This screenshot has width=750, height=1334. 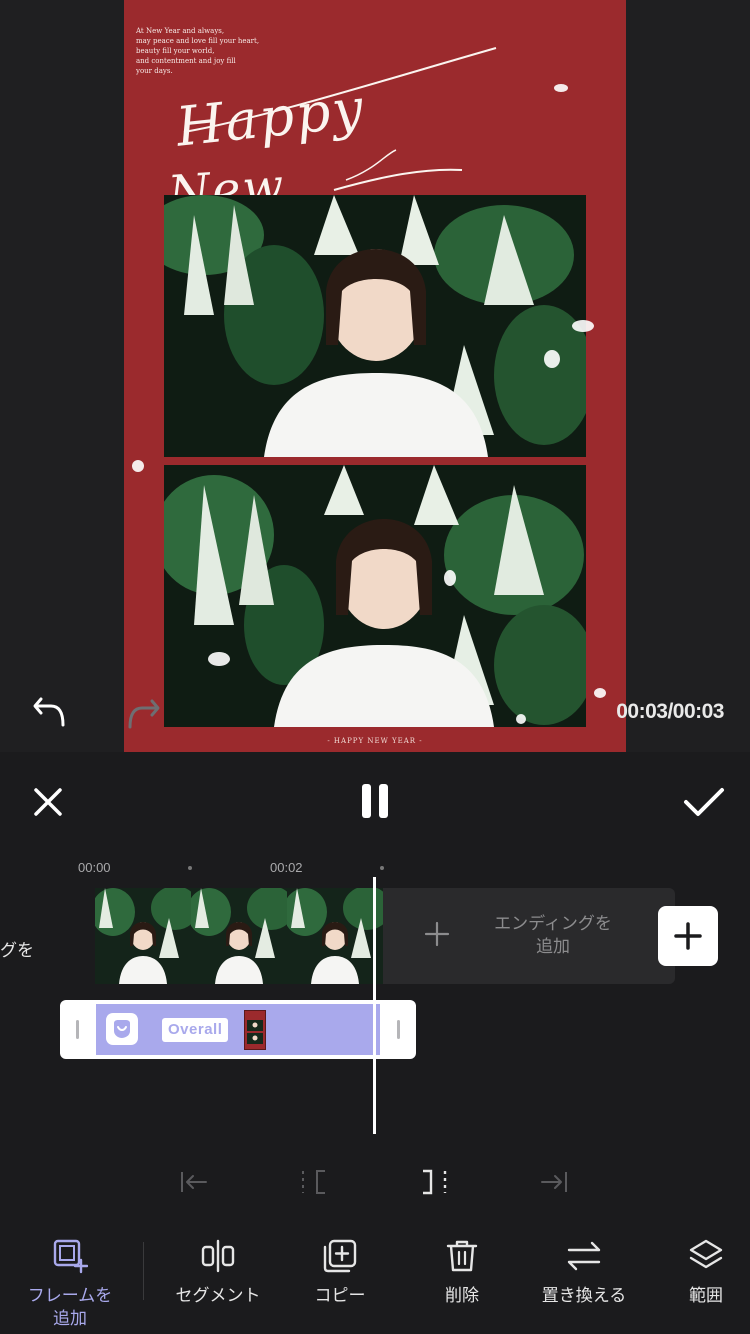 I want to click on tool-segment: セグメント, so click(x=218, y=1271).